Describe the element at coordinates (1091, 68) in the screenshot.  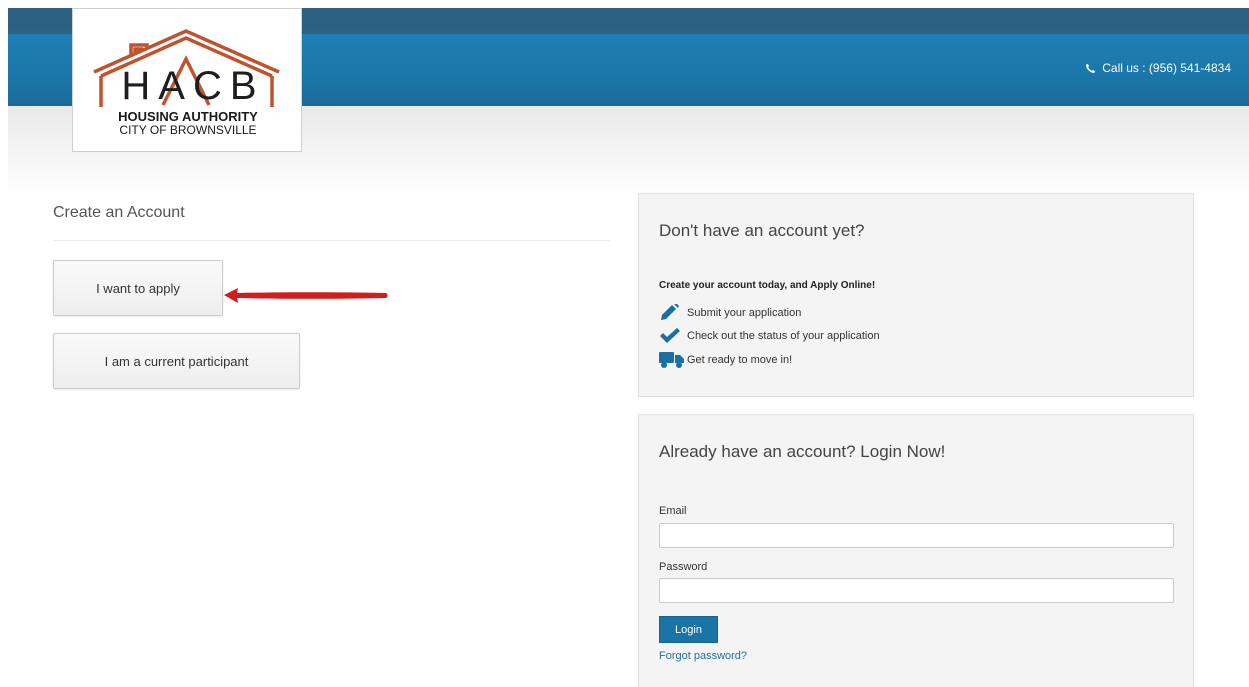
I see `phone-icon` at that location.